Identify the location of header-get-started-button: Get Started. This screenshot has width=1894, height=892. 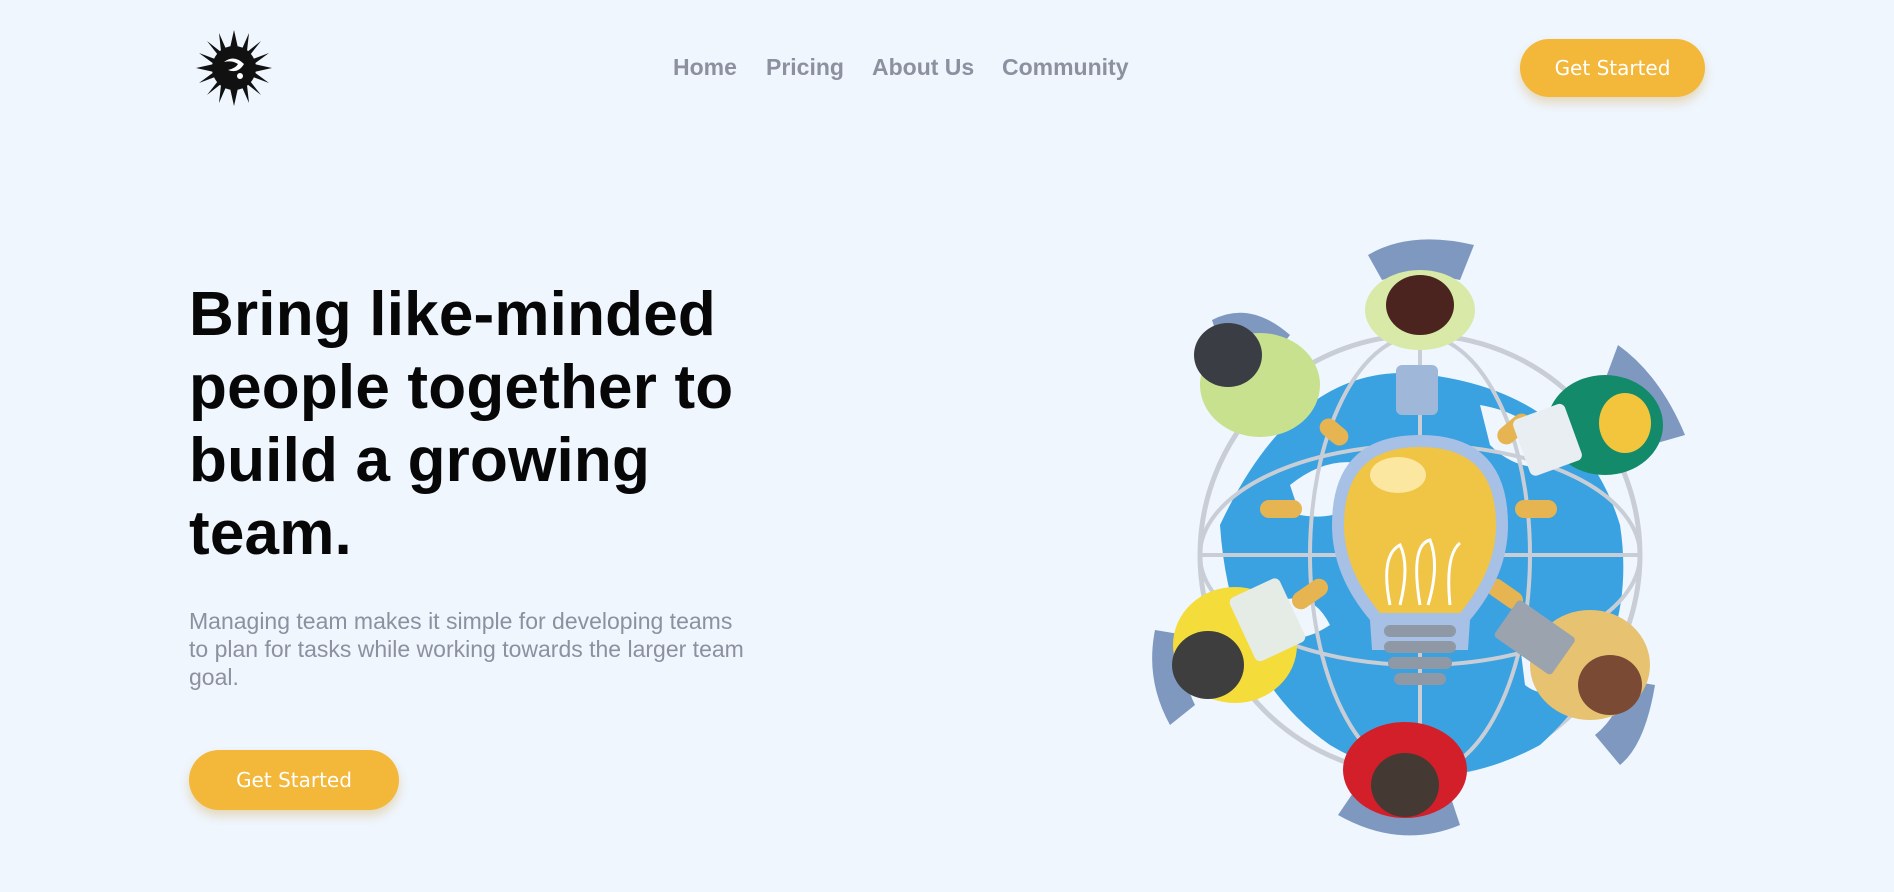
(1612, 68).